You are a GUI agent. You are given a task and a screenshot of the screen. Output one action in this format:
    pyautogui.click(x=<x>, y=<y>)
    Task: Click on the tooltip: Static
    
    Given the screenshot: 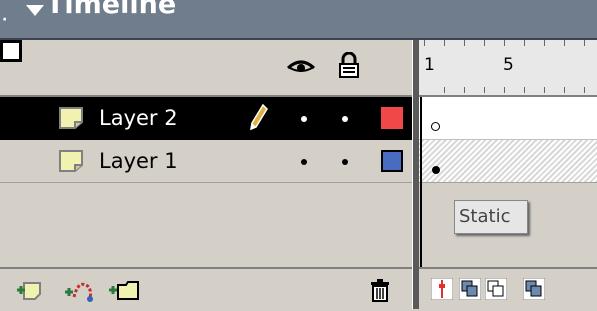 What is the action you would take?
    pyautogui.click(x=491, y=217)
    